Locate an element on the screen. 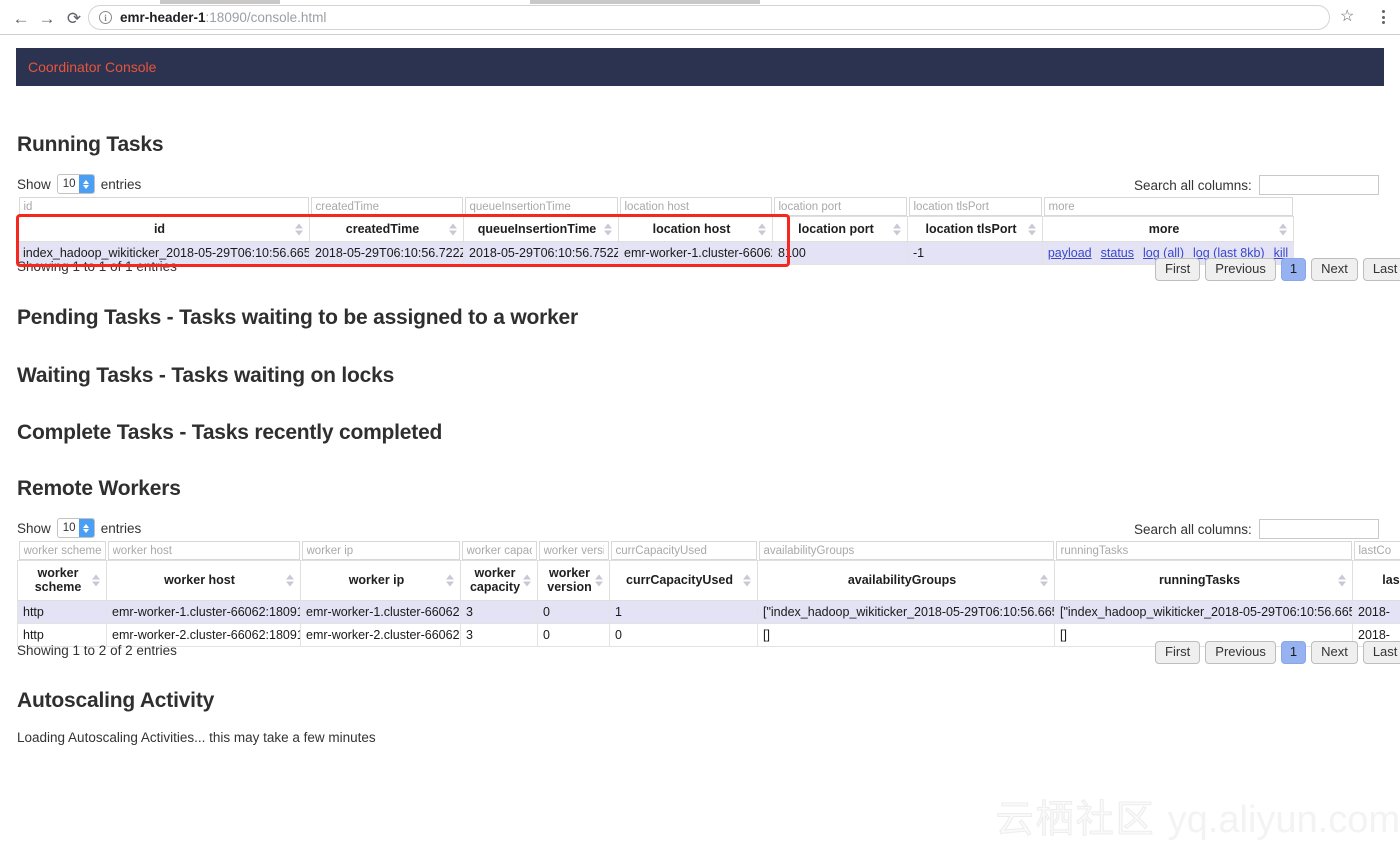 Image resolution: width=1400 pixels, height=841 pixels. column-header-currcapacityused: currCapacityUsed is located at coordinates (683, 580).